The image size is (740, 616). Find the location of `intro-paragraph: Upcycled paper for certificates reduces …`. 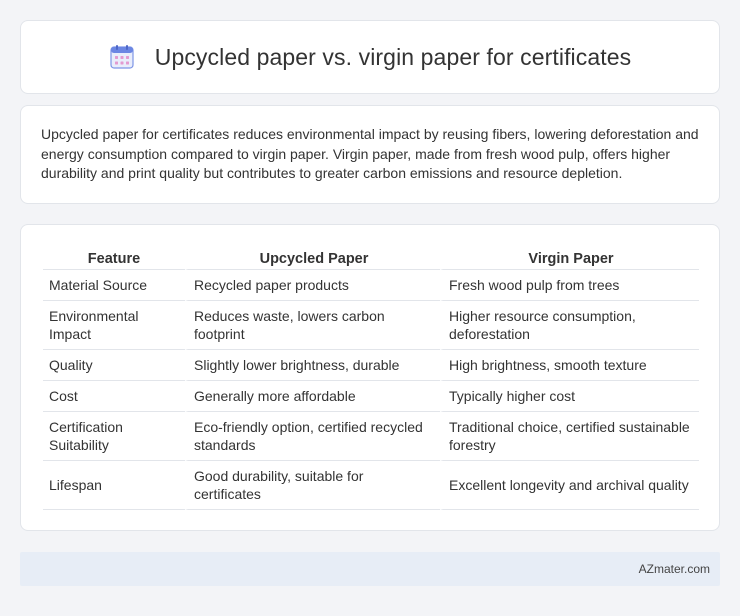

intro-paragraph: Upcycled paper for certificates reduces … is located at coordinates (370, 153).